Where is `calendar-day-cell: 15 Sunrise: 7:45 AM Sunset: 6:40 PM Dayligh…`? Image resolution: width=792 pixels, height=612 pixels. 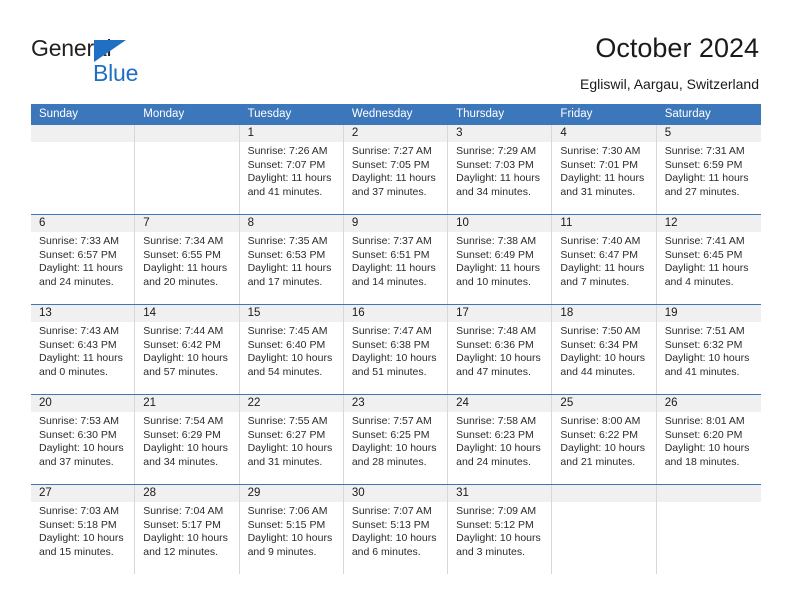 calendar-day-cell: 15 Sunrise: 7:45 AM Sunset: 6:40 PM Dayligh… is located at coordinates (291, 349).